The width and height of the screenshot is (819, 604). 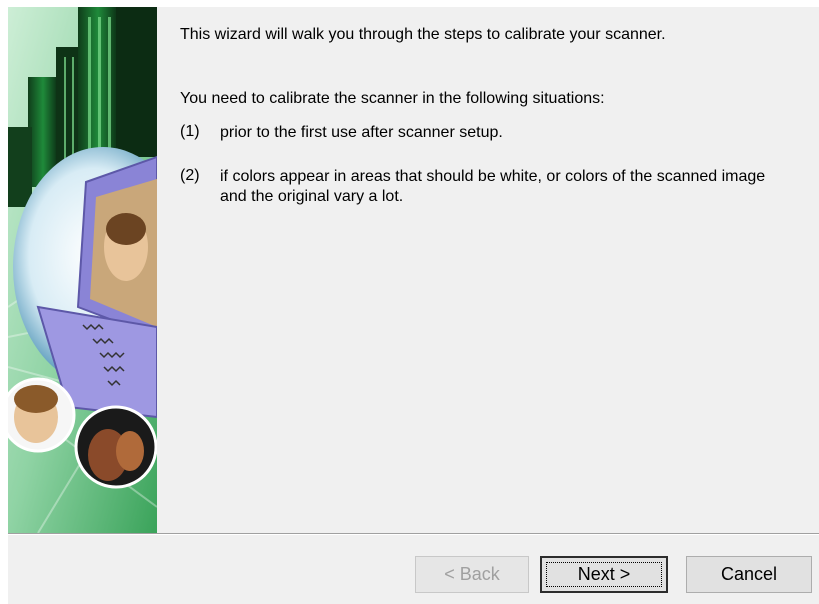 What do you see at coordinates (472, 574) in the screenshot?
I see `back-button: < Back` at bounding box center [472, 574].